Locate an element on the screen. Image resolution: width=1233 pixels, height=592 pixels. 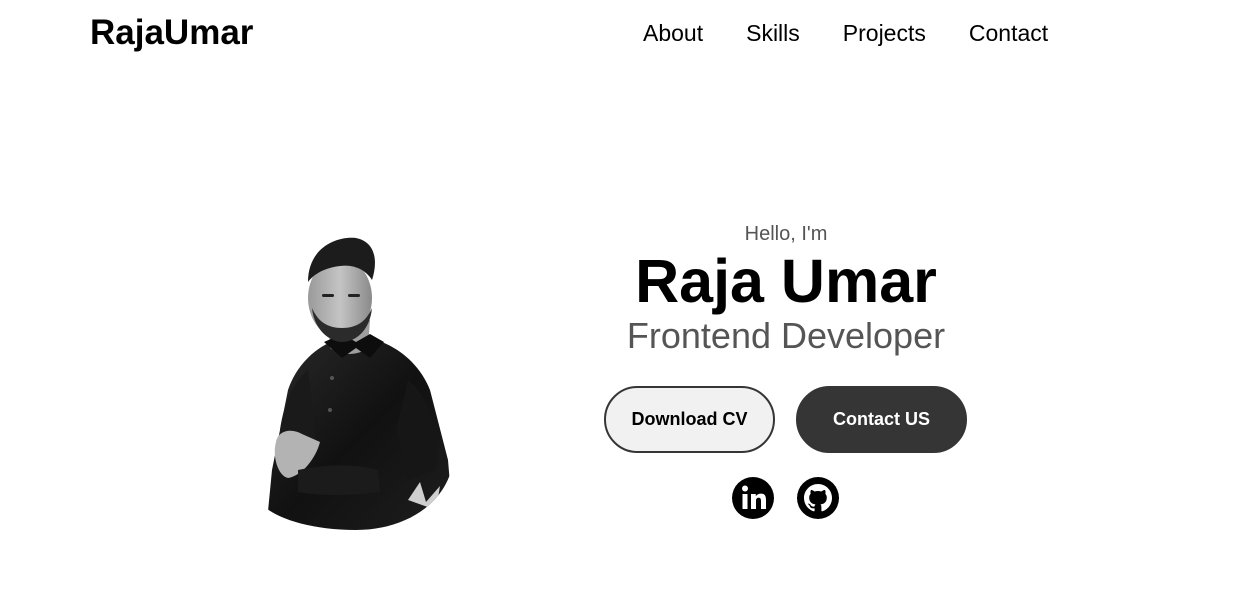
nav-link-contact: Contact is located at coordinates (1008, 33).